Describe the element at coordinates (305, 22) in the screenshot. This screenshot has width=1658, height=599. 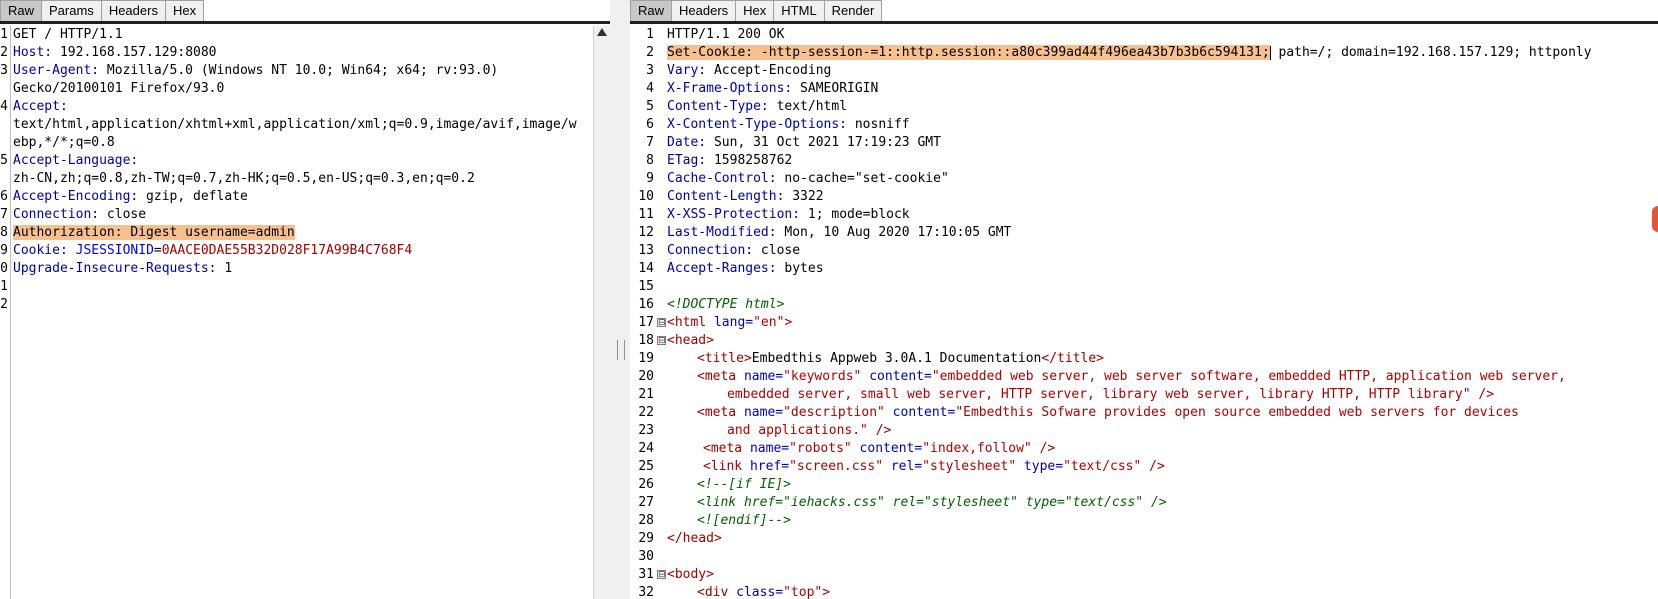
I see `tab-underline` at that location.